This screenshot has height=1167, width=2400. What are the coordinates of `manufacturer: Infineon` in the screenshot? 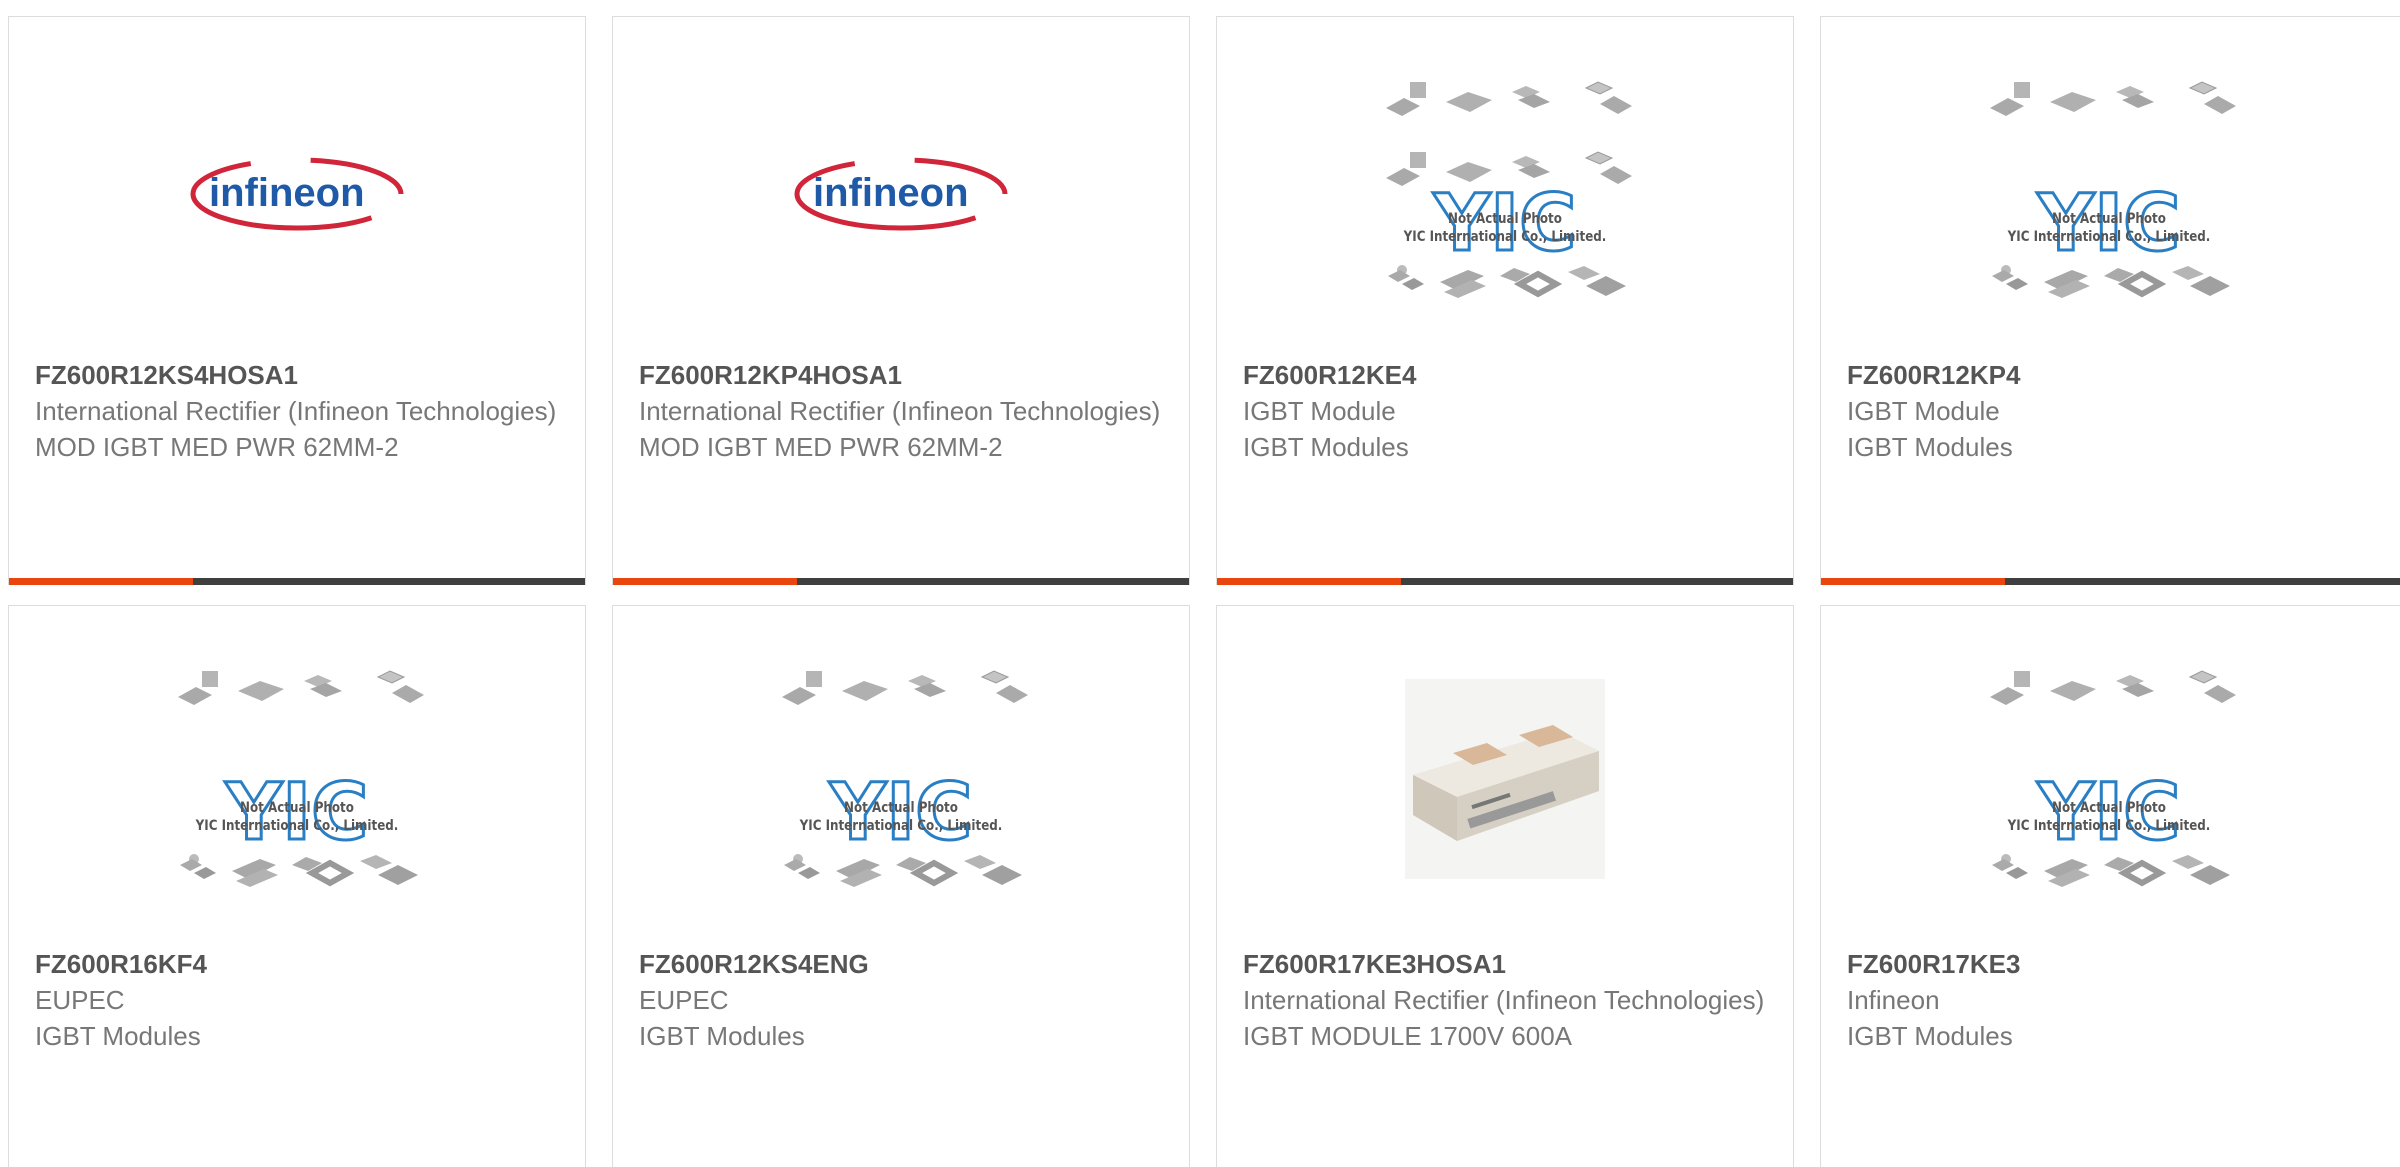 It's located at (1893, 1000).